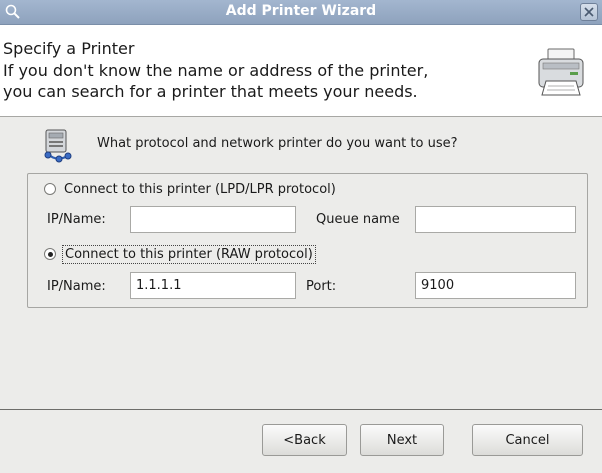  I want to click on lpd-ip-field, so click(213, 219).